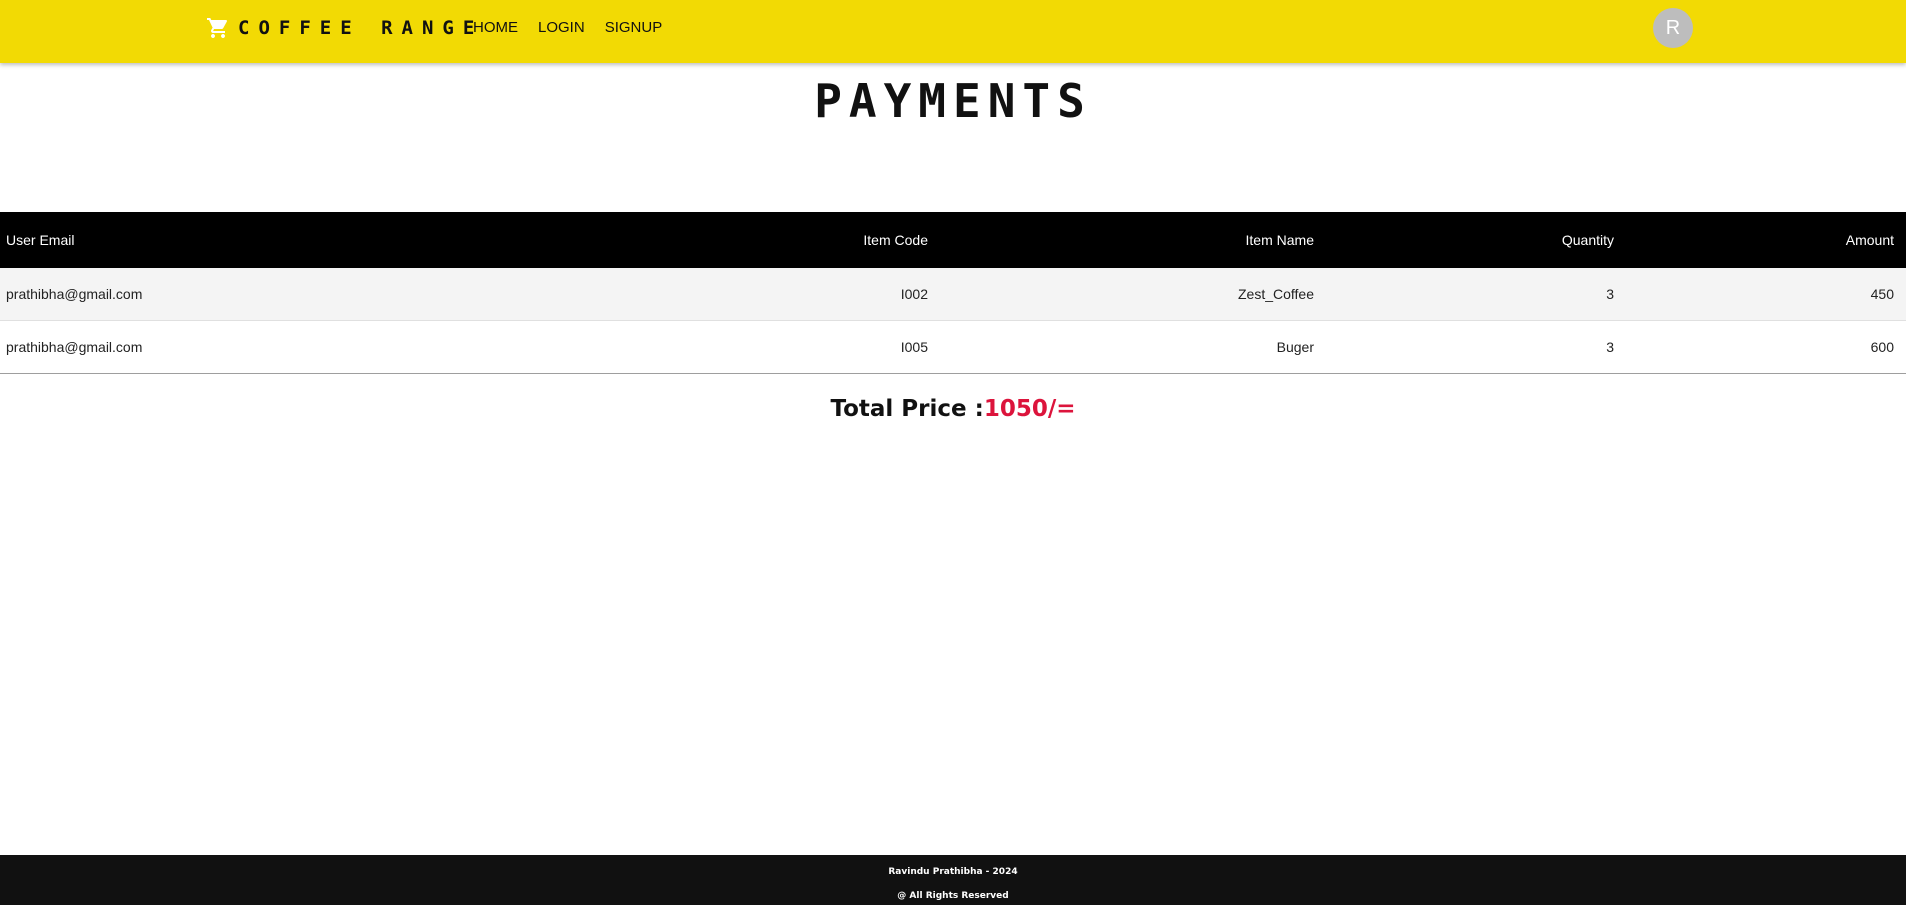 This screenshot has width=1906, height=905. What do you see at coordinates (953, 872) in the screenshot?
I see `footer-credit: Ravindu Prathibha - 2024` at bounding box center [953, 872].